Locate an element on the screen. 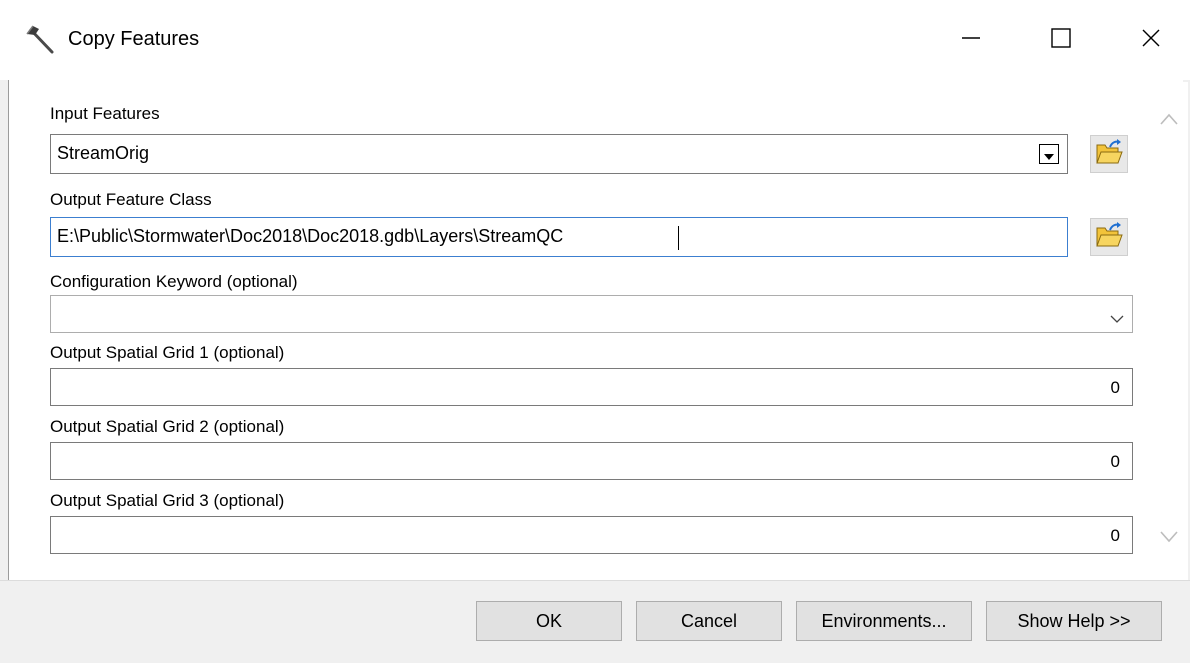 Image resolution: width=1190 pixels, height=663 pixels. configuration-keyword-label: Configuration Keyword (optional) is located at coordinates (174, 281).